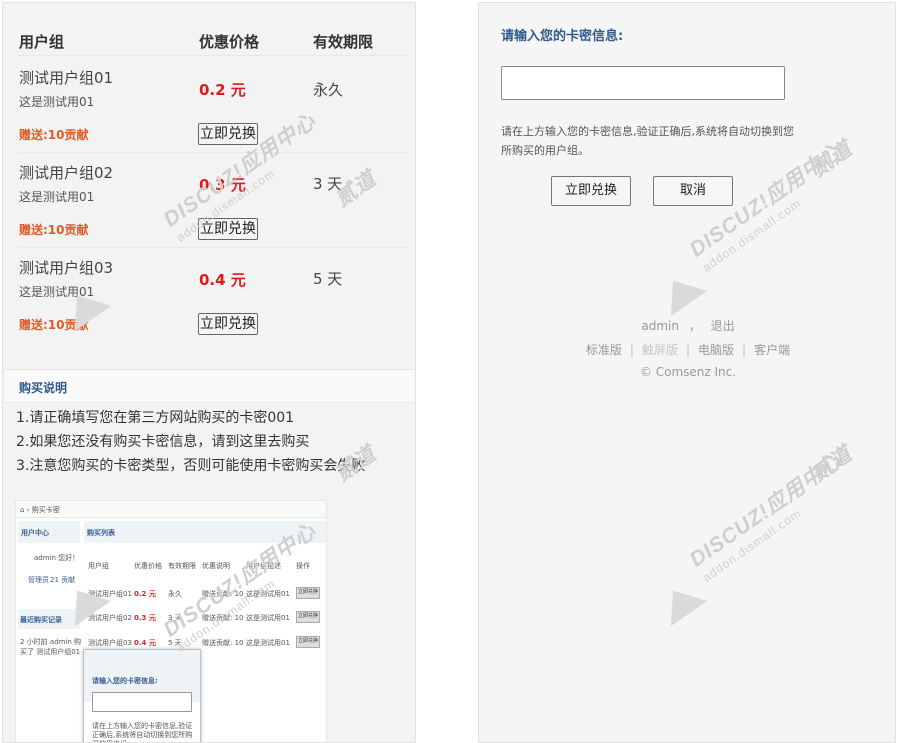 This screenshot has width=910, height=743. I want to click on thumb-modal-title: 请输入您的卡密信息:, so click(125, 681).